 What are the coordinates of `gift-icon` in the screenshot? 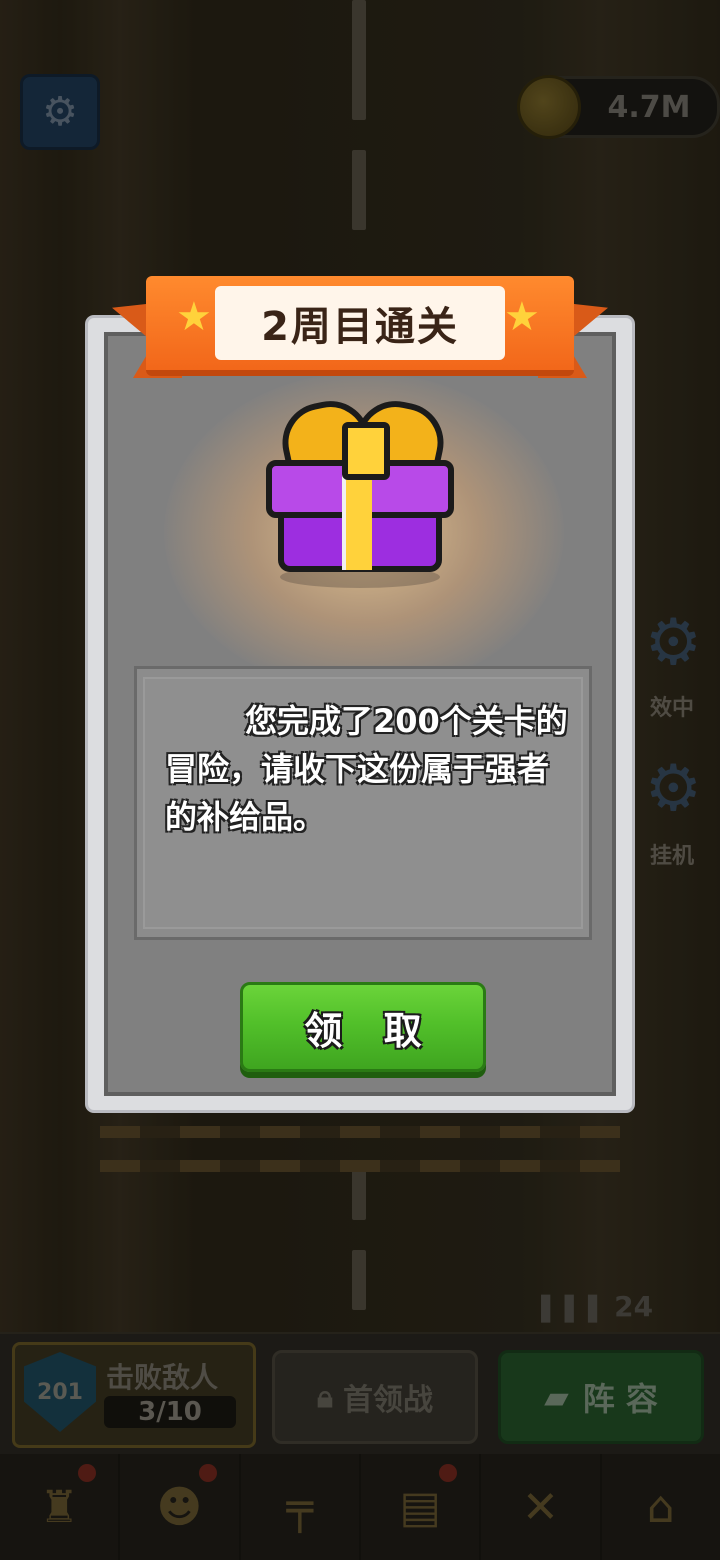 It's located at (360, 491).